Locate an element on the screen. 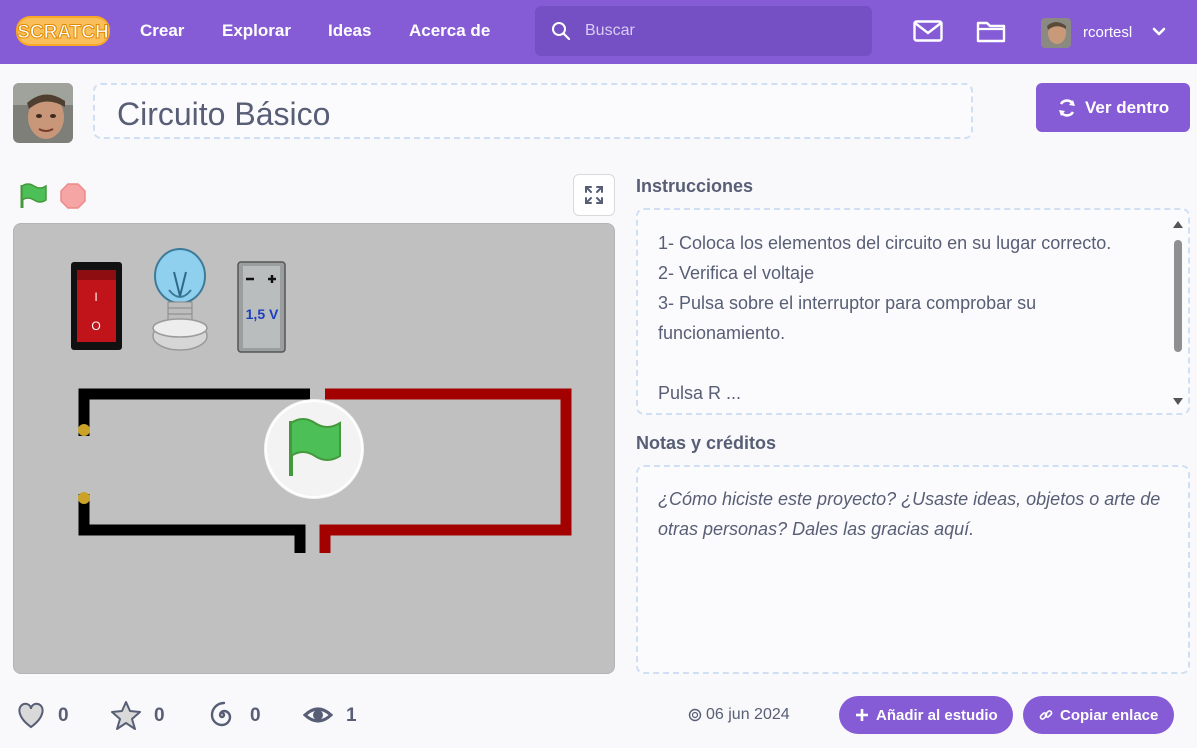 The image size is (1197, 748). loves-count: 0 is located at coordinates (63, 715).